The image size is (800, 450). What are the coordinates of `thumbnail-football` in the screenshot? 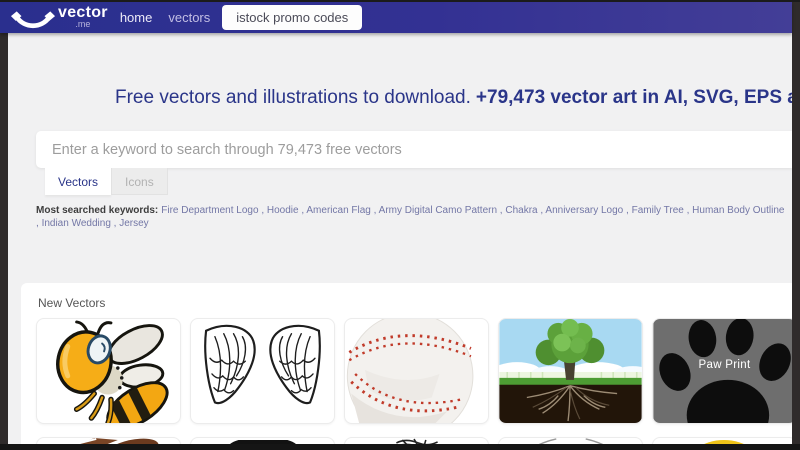 It's located at (108, 440).